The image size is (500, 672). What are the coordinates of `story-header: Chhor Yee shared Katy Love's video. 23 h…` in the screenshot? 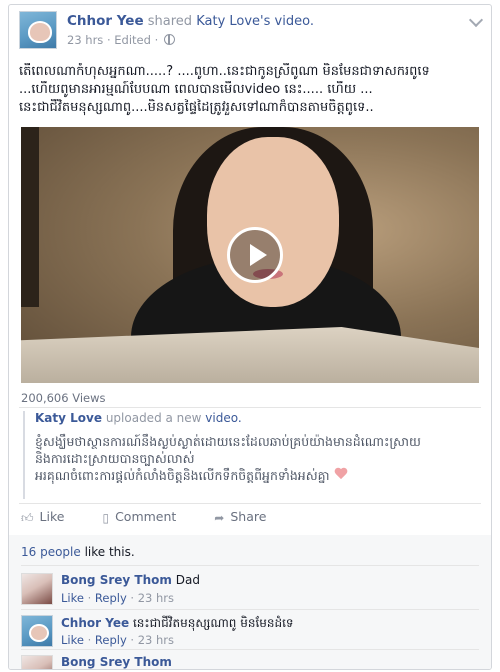 It's located at (251, 33).